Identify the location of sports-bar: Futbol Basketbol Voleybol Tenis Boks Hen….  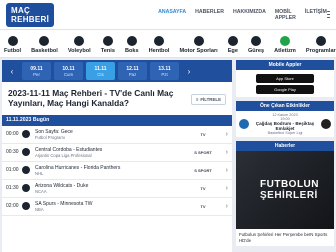
(168, 44).